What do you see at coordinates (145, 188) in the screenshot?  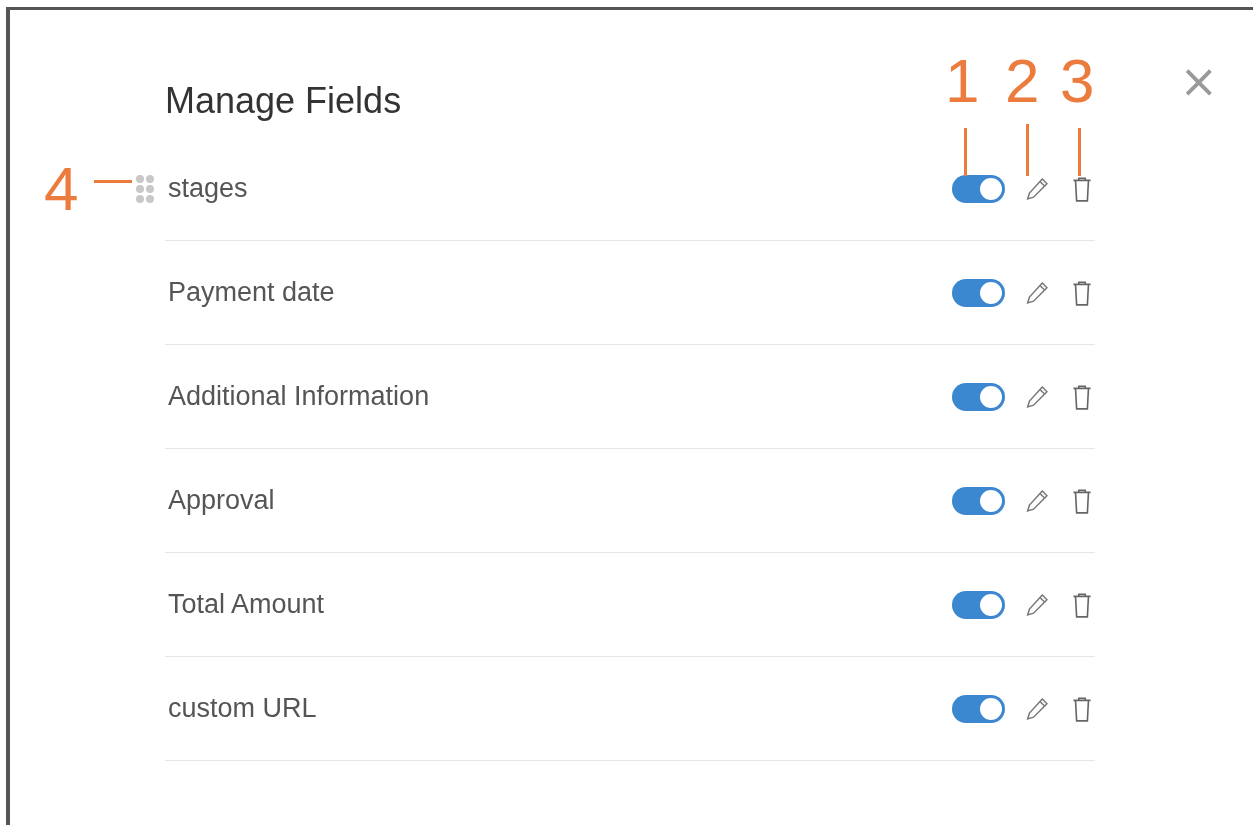 I see `drag-handle-icon` at bounding box center [145, 188].